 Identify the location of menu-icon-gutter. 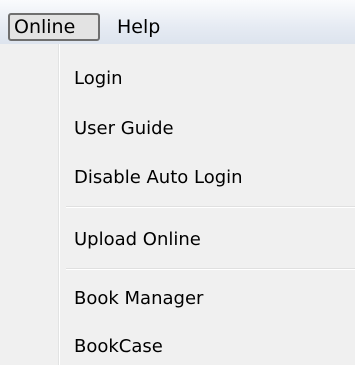
(29, 204).